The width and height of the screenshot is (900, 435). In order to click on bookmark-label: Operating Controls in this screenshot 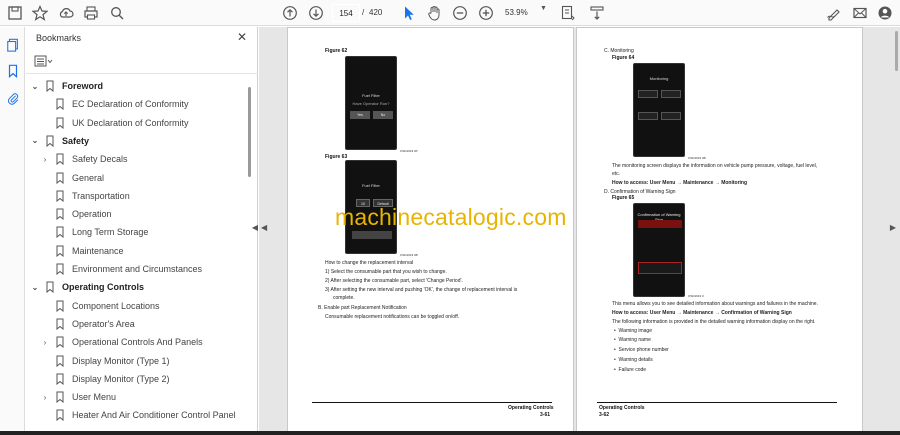, I will do `click(103, 287)`.